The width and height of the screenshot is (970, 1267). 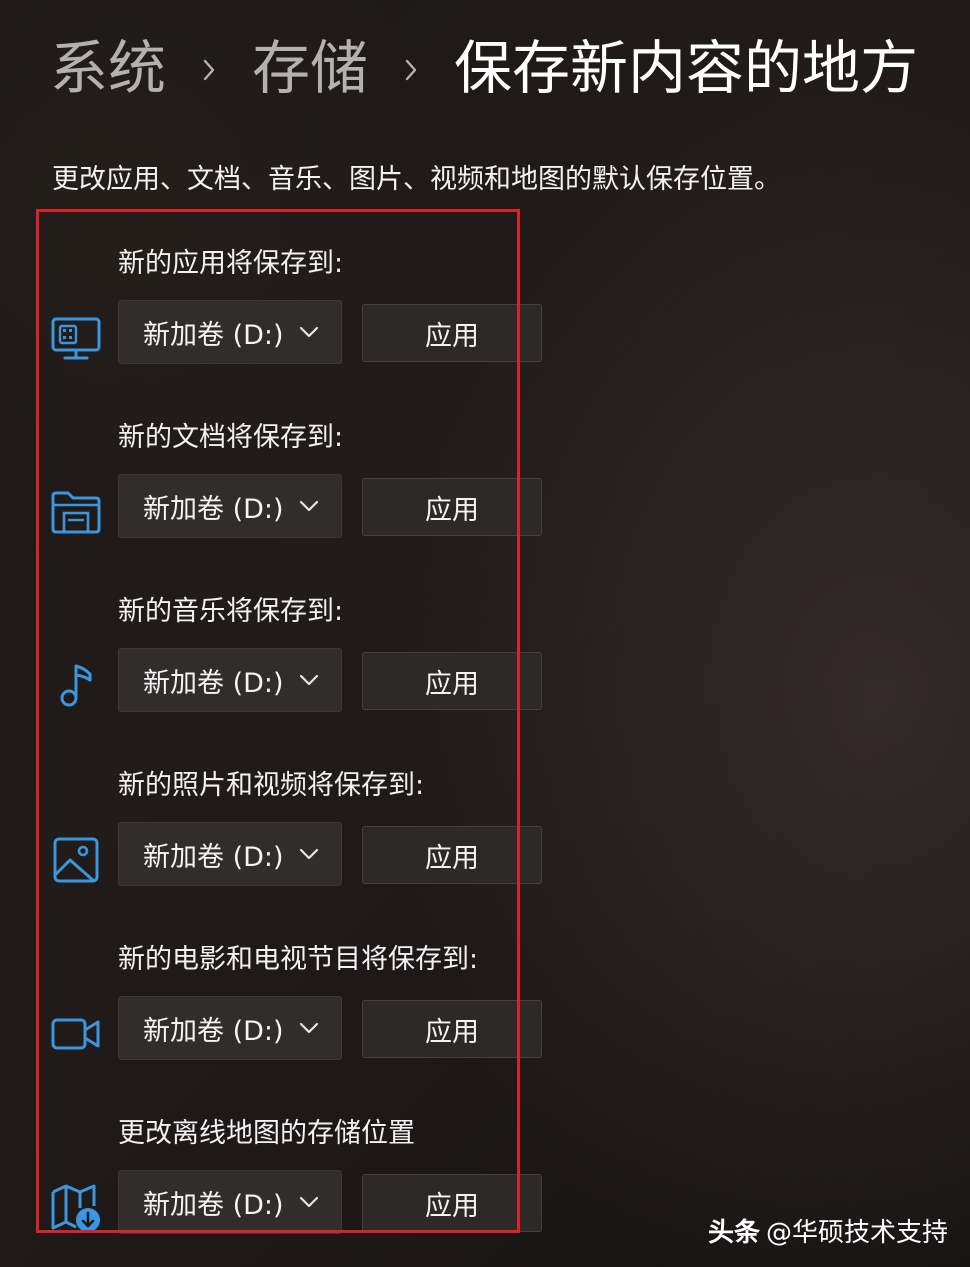 What do you see at coordinates (76, 338) in the screenshot?
I see `apps-monitor-icon` at bounding box center [76, 338].